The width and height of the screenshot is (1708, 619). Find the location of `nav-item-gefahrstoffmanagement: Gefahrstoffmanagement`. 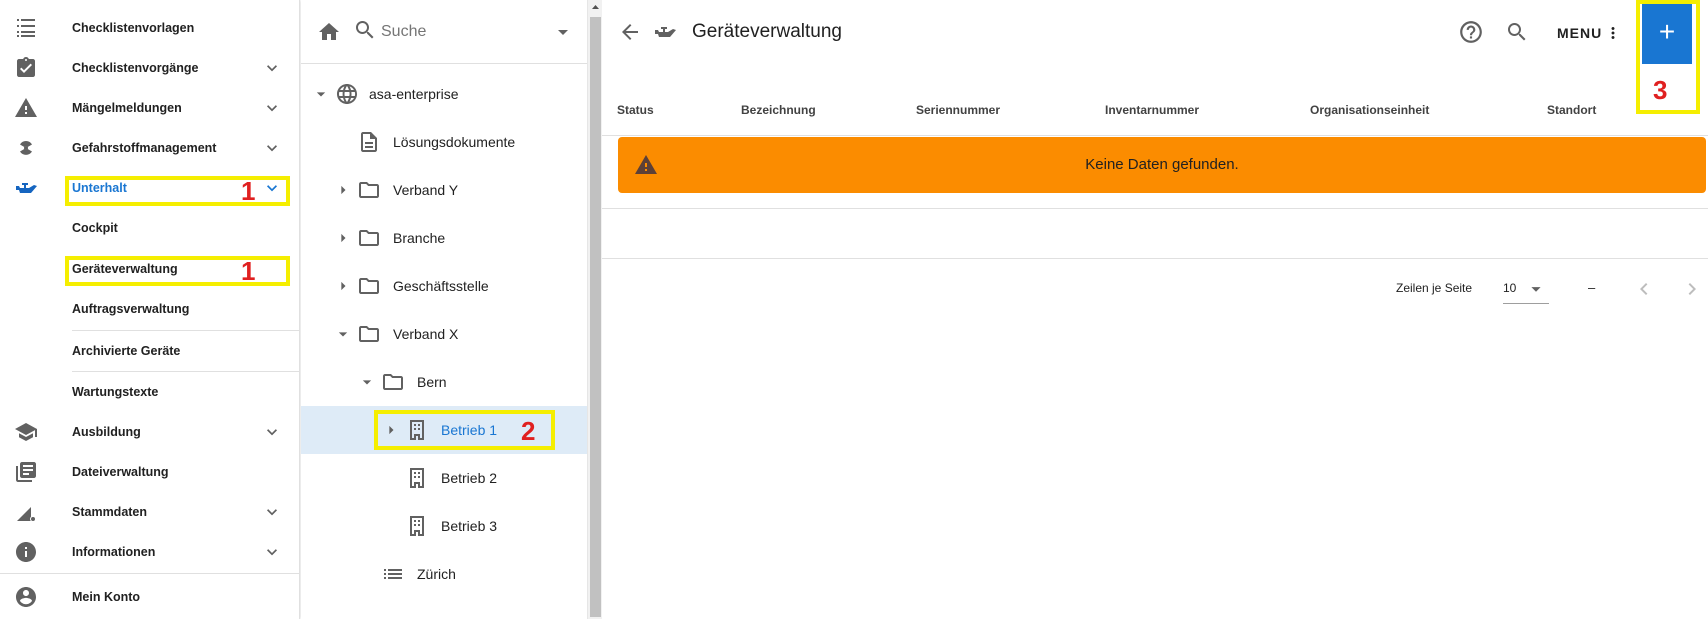

nav-item-gefahrstoffmanagement: Gefahrstoffmanagement is located at coordinates (150, 148).